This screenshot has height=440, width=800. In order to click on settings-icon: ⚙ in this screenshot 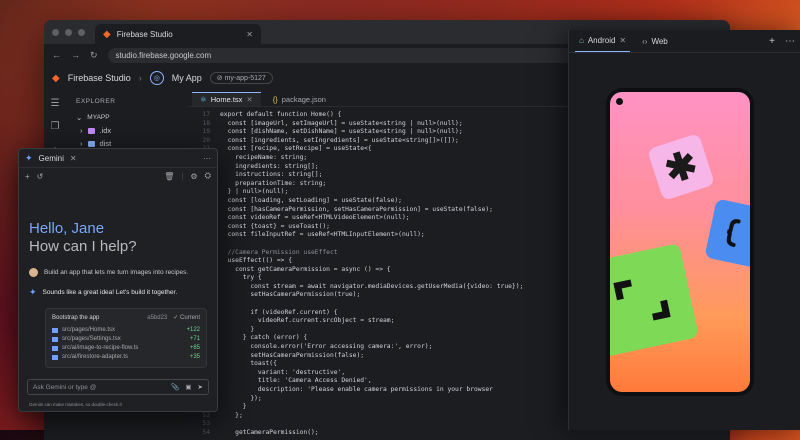, I will do `click(193, 176)`.